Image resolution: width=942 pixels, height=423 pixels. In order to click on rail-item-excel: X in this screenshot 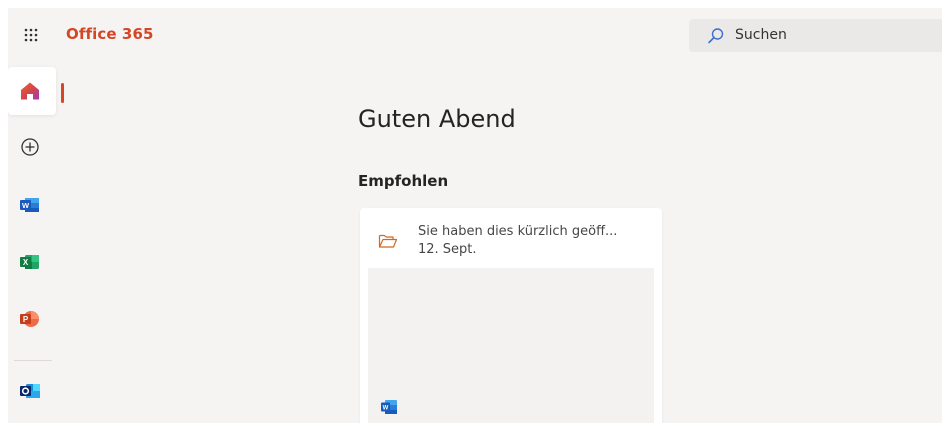, I will do `click(32, 262)`.